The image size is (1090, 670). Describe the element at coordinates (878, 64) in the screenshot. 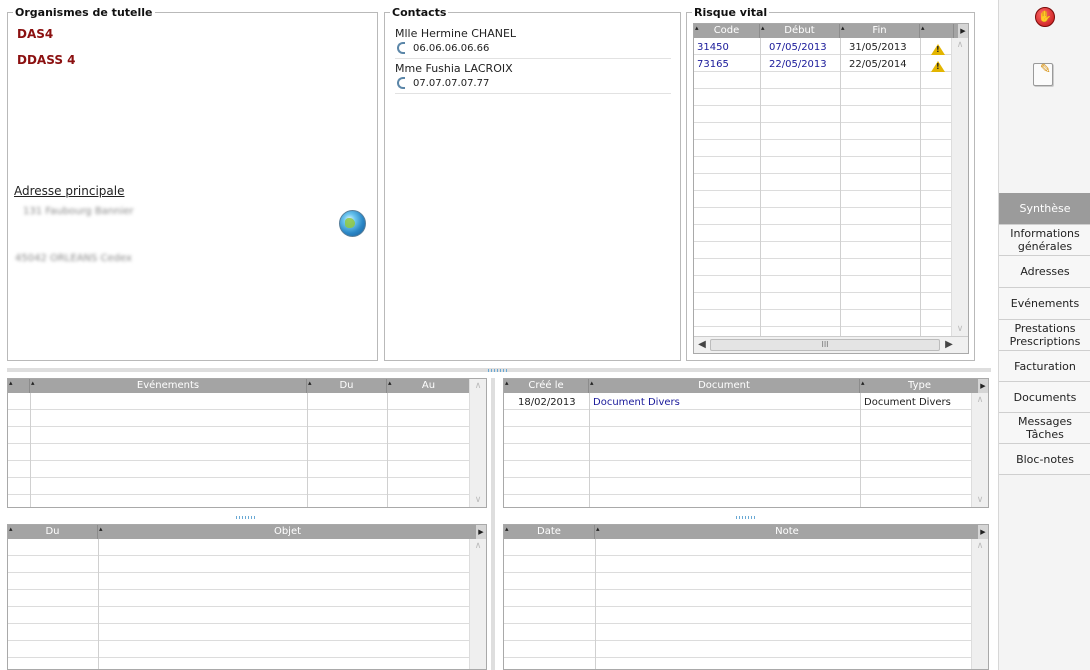

I see `risque-fin-cell: 22/05/2014` at that location.